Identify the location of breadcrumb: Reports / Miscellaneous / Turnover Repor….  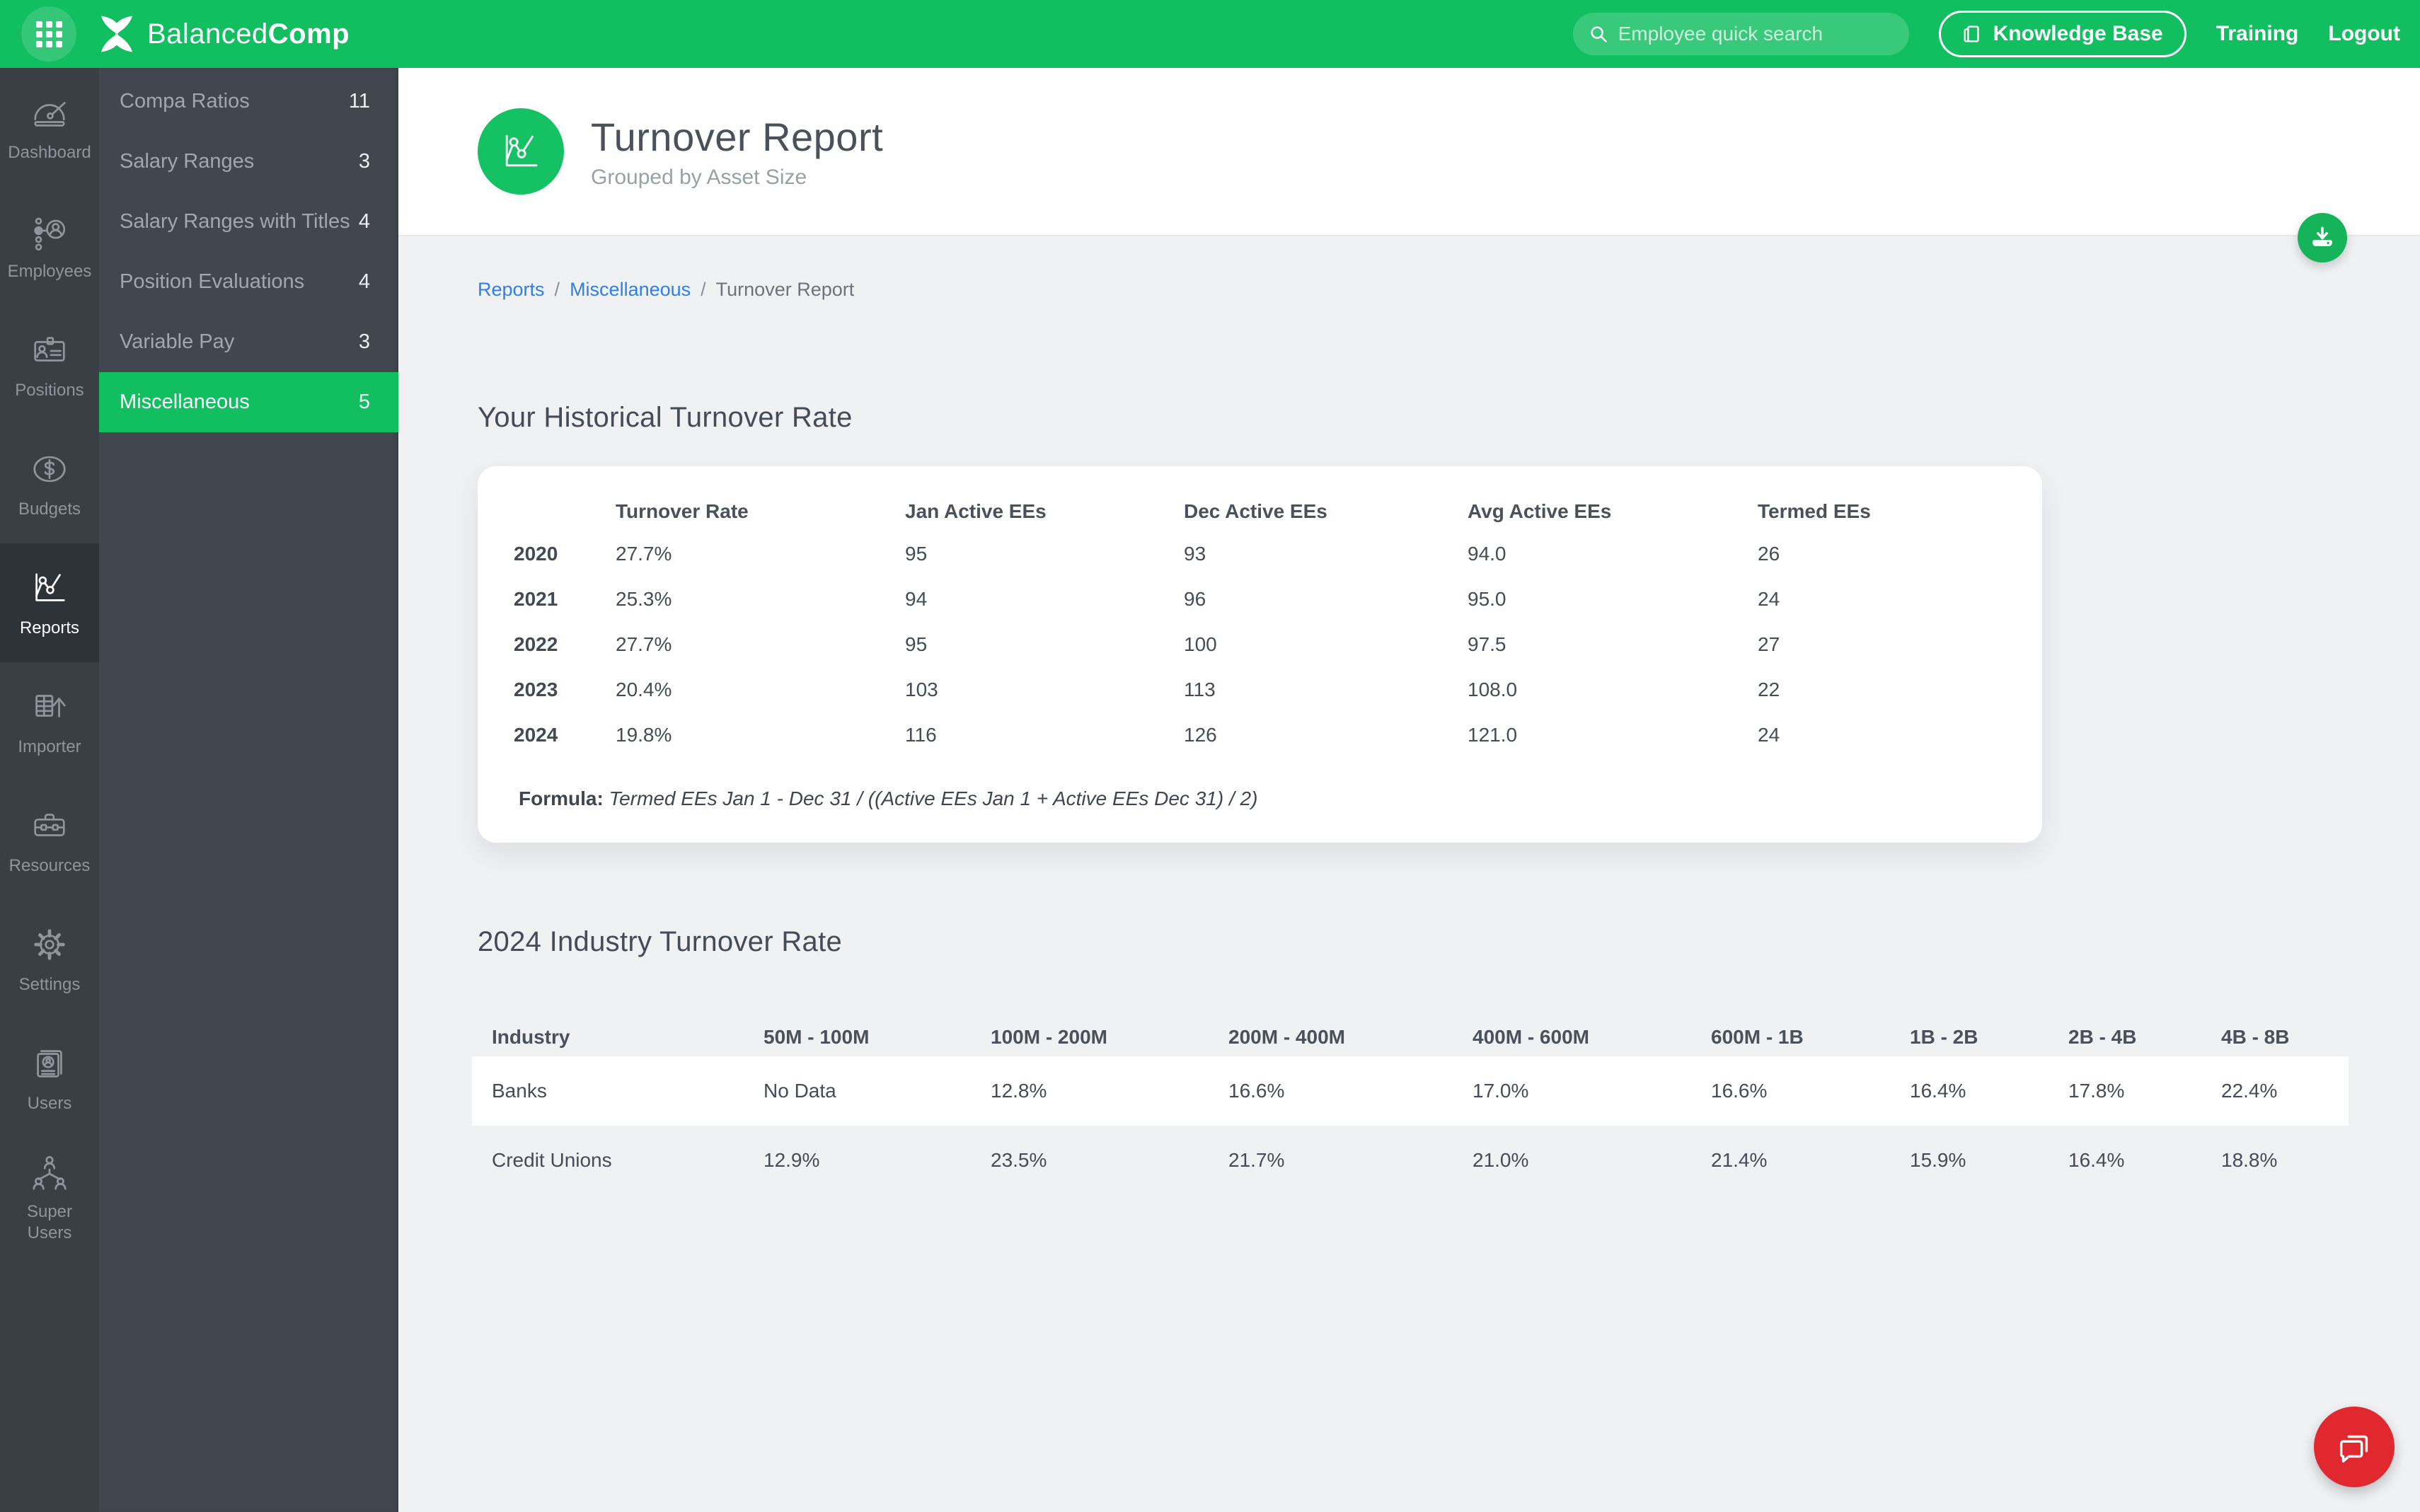
(1449, 290).